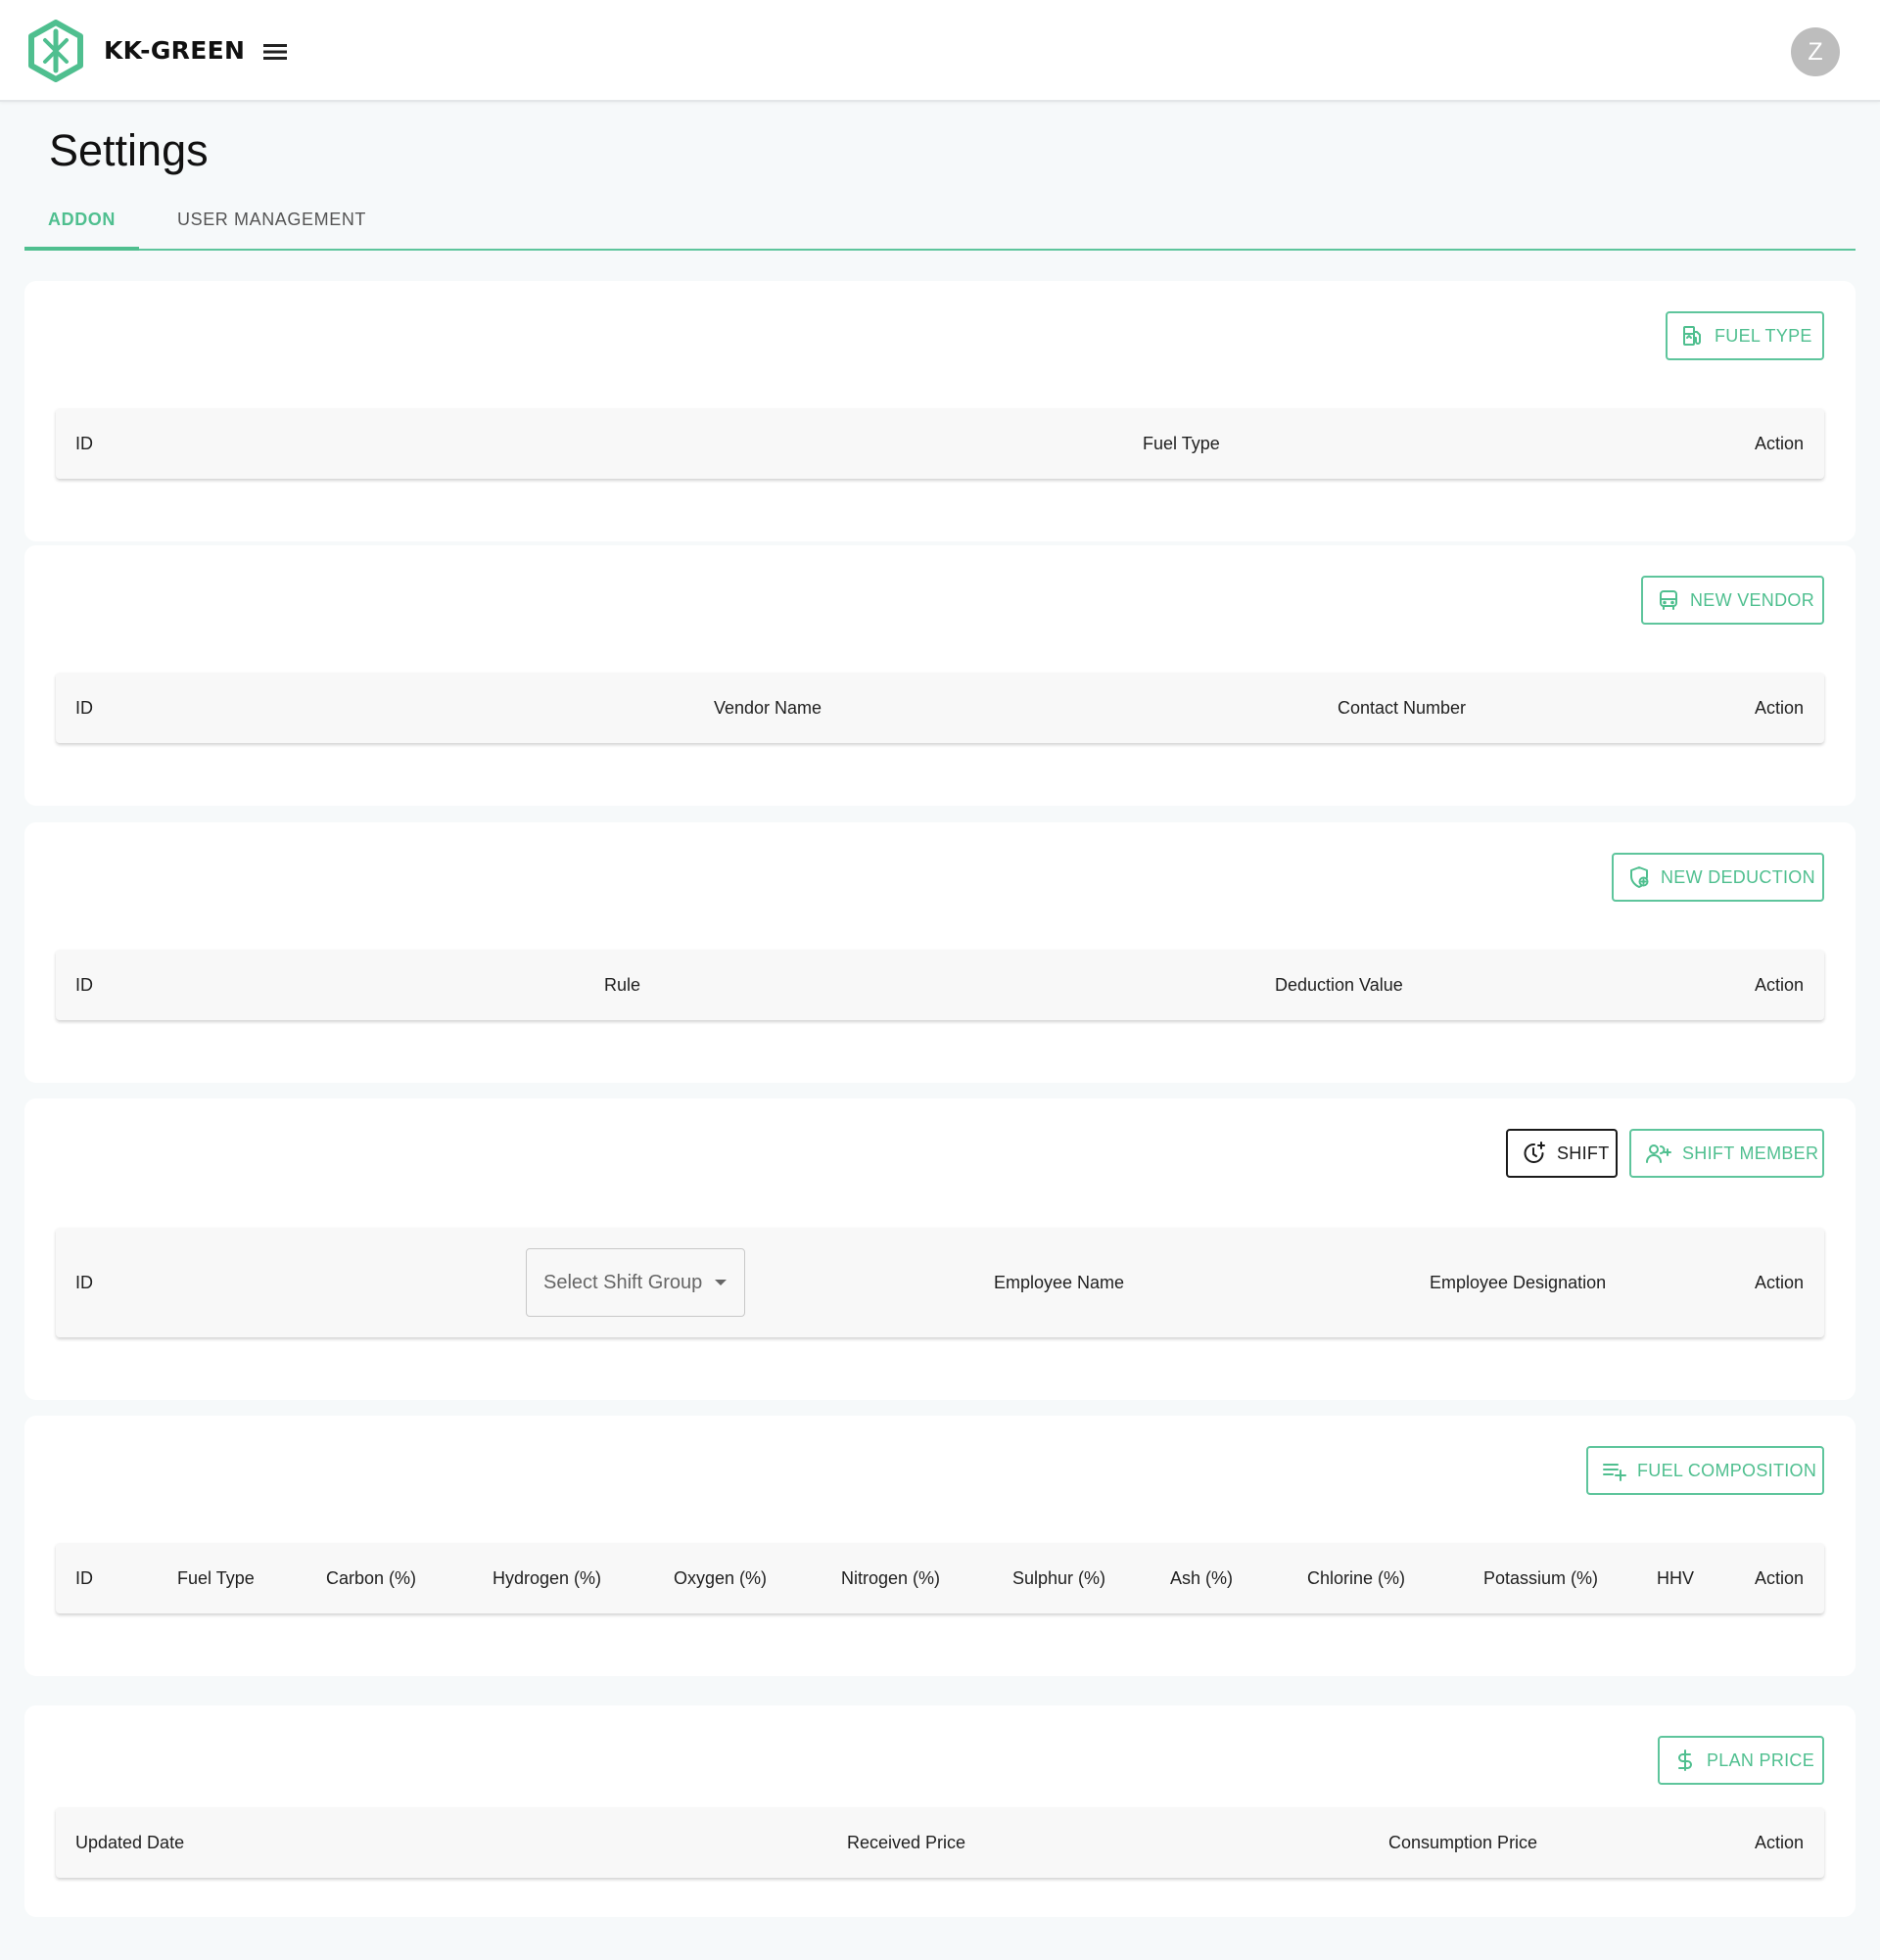 This screenshot has height=1960, width=1880. Describe the element at coordinates (1356, 1578) in the screenshot. I see `column-header-chlorine: Chlorine (%)` at that location.